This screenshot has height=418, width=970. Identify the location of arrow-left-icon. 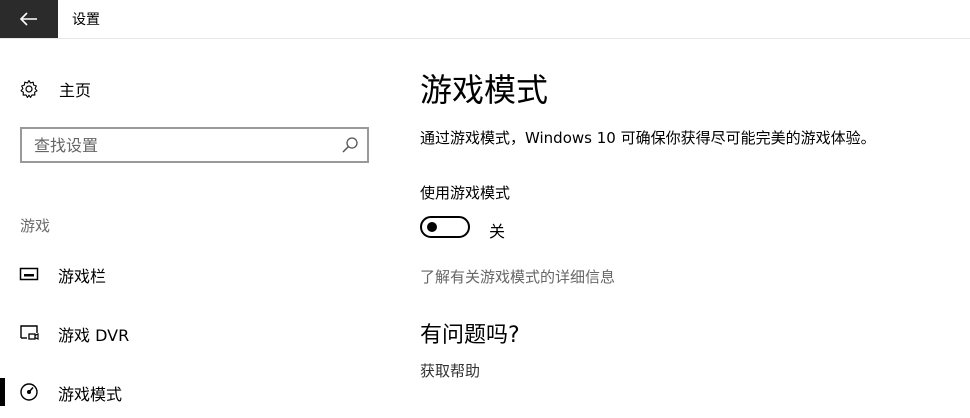
(28, 19).